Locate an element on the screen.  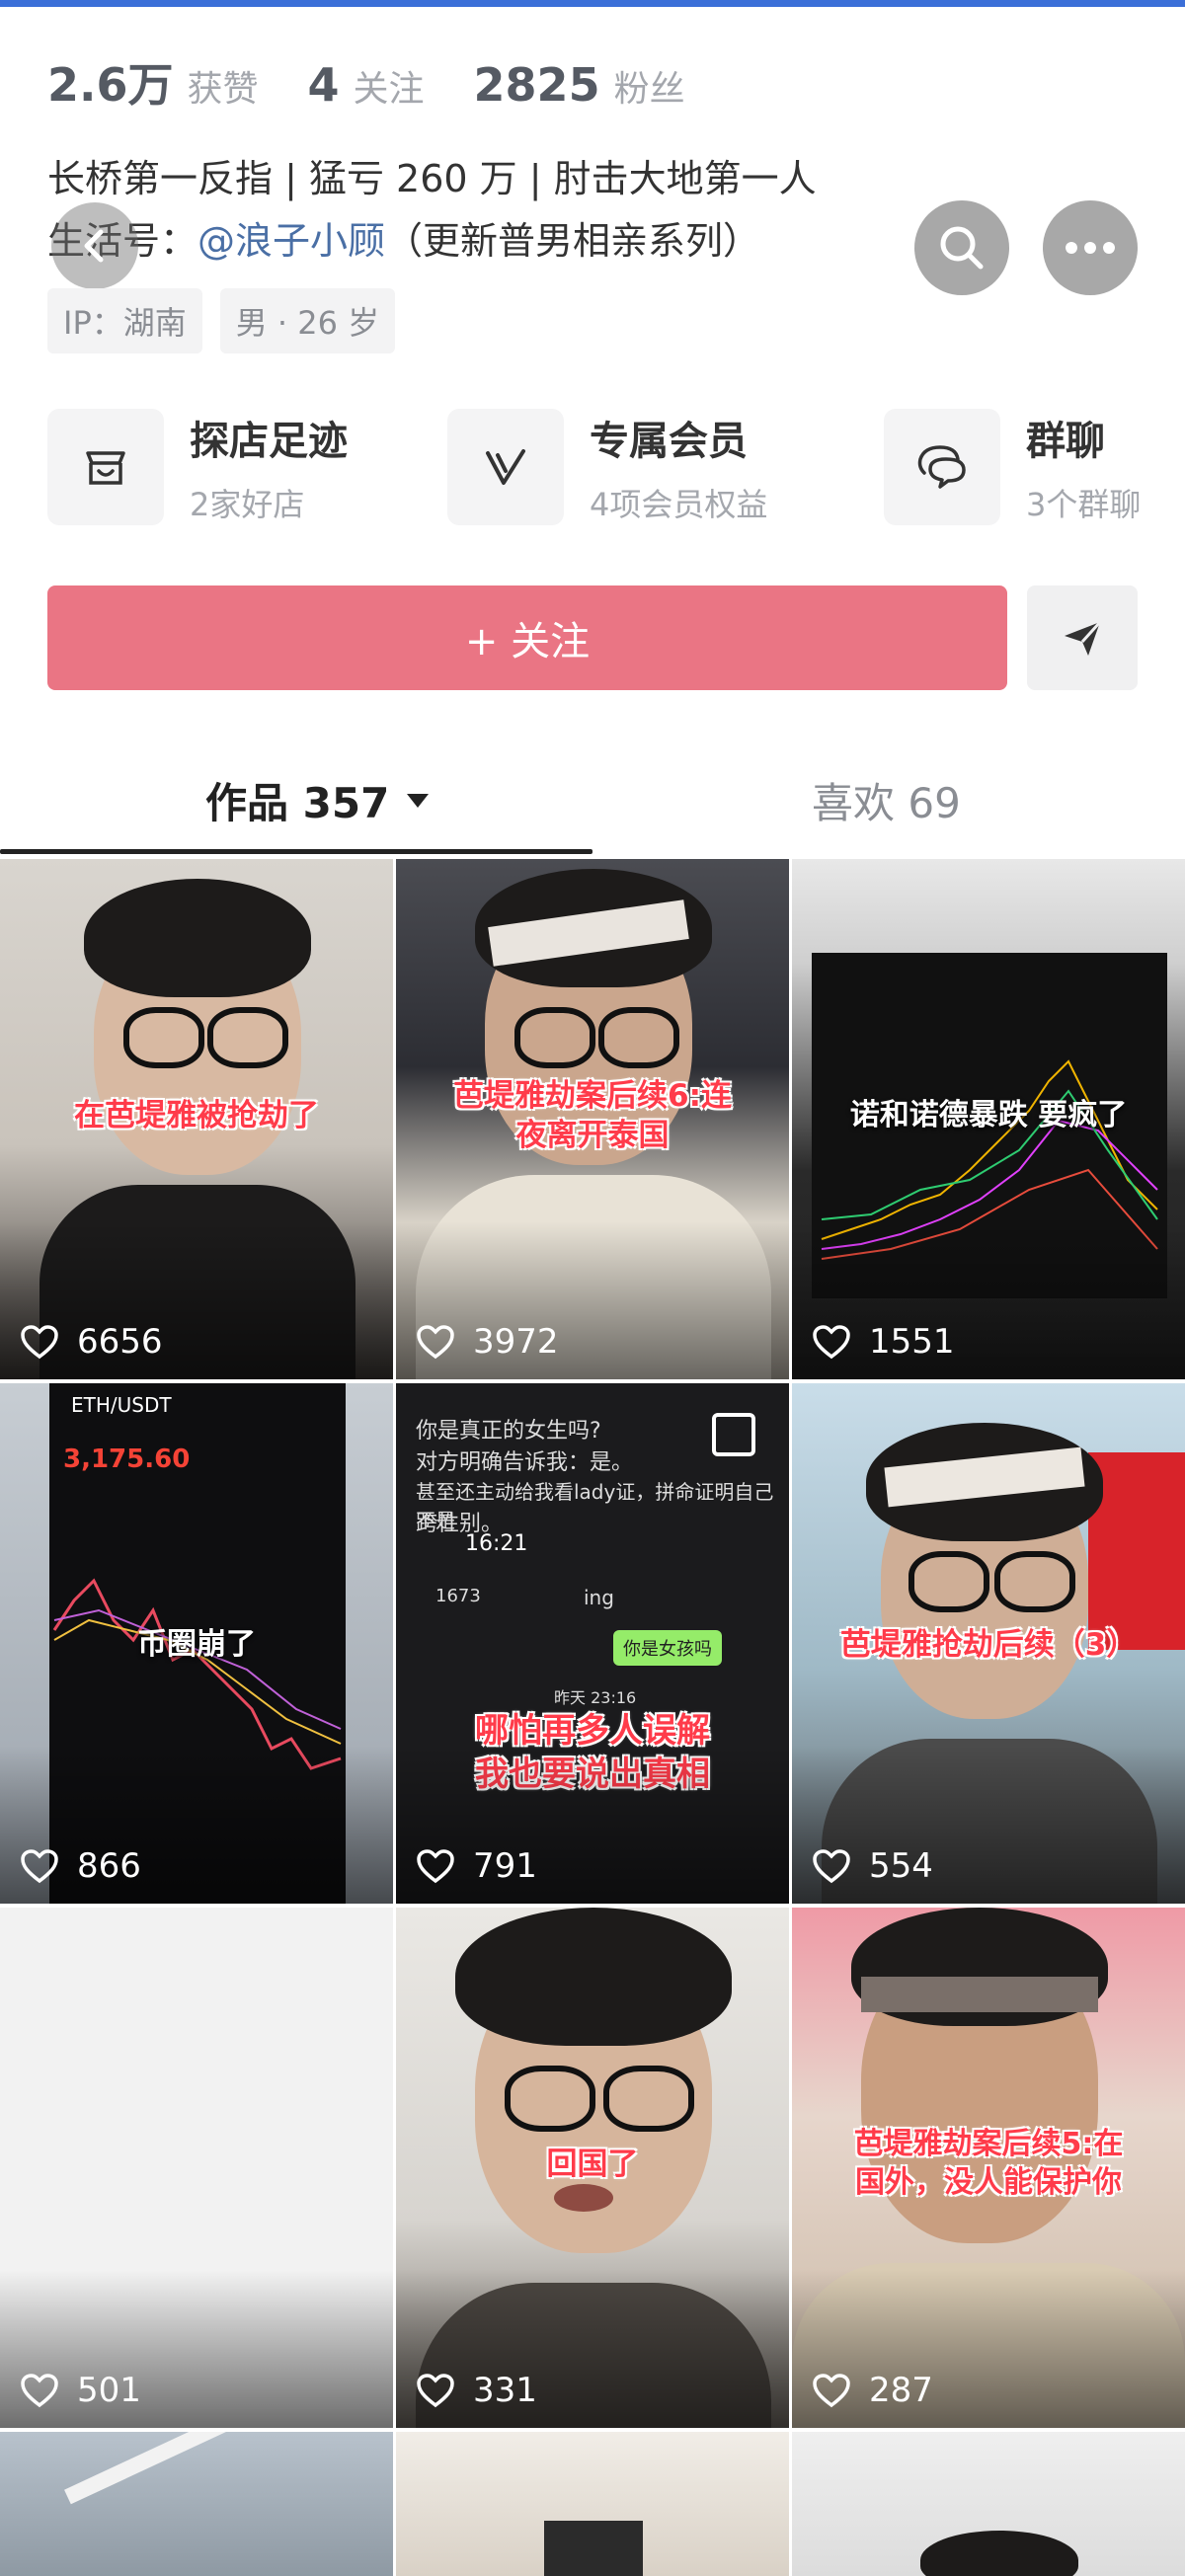
chat-bubble-icon is located at coordinates (942, 467).